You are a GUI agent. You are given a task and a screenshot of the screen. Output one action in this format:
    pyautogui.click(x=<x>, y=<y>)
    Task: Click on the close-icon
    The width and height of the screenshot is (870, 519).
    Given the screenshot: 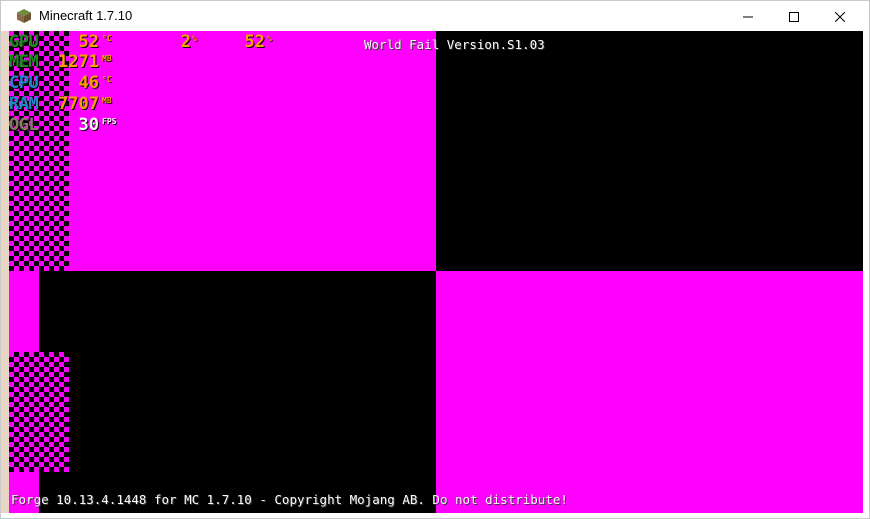 What is the action you would take?
    pyautogui.click(x=840, y=16)
    